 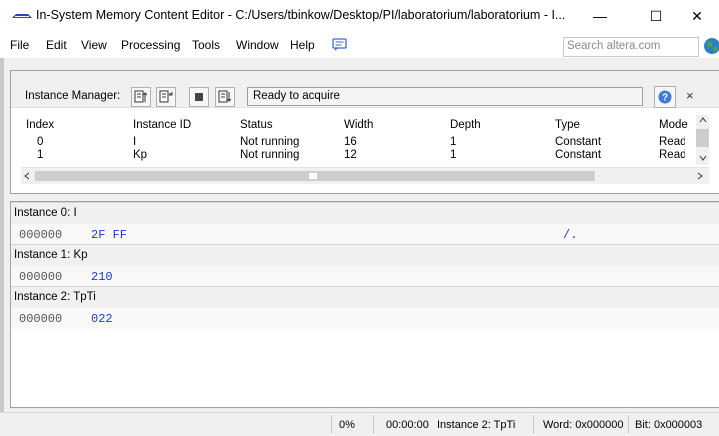 I want to click on stop-button, so click(x=199, y=97).